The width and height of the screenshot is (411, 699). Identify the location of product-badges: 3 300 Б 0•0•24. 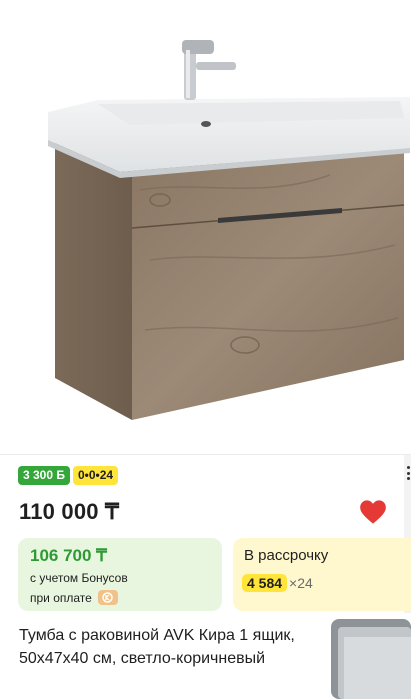
(68, 475).